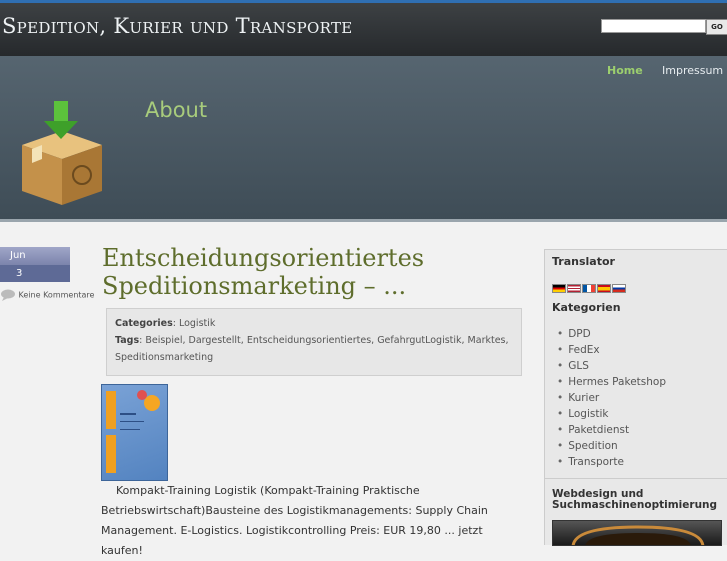  What do you see at coordinates (716, 27) in the screenshot?
I see `search-go-button: GO` at bounding box center [716, 27].